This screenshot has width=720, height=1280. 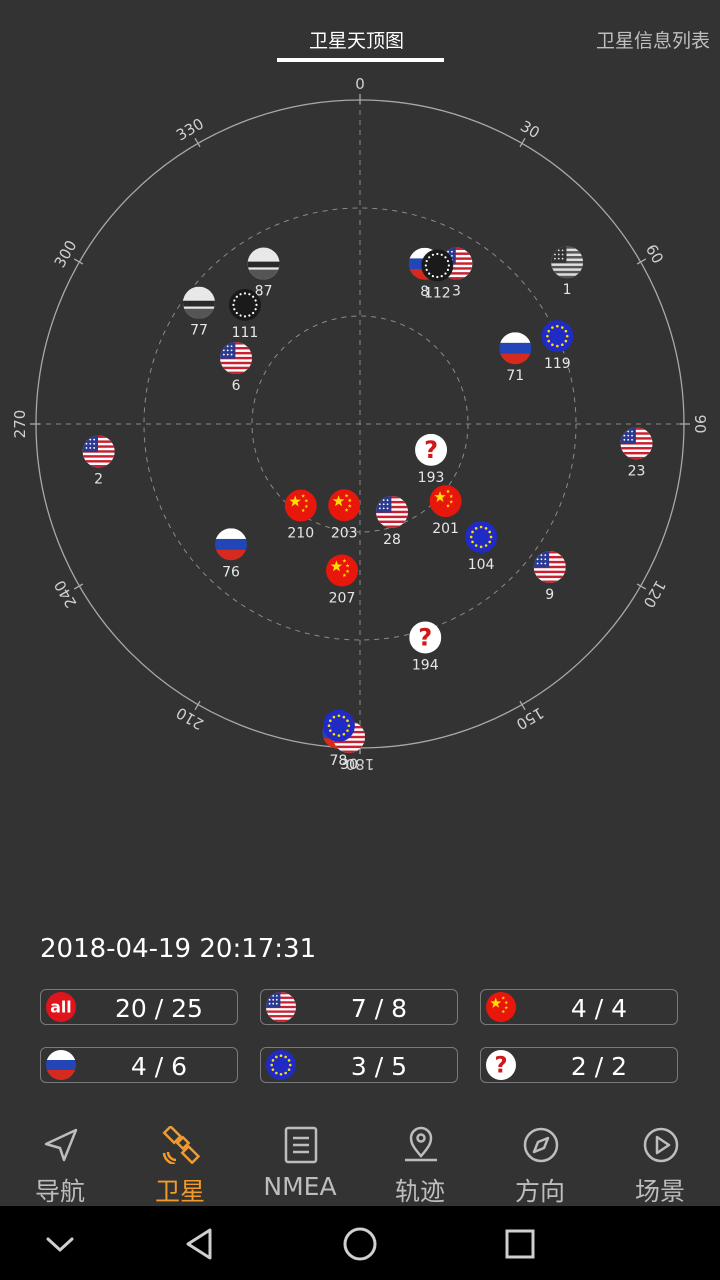 I want to click on satellite-id-label: 194, so click(x=425, y=665).